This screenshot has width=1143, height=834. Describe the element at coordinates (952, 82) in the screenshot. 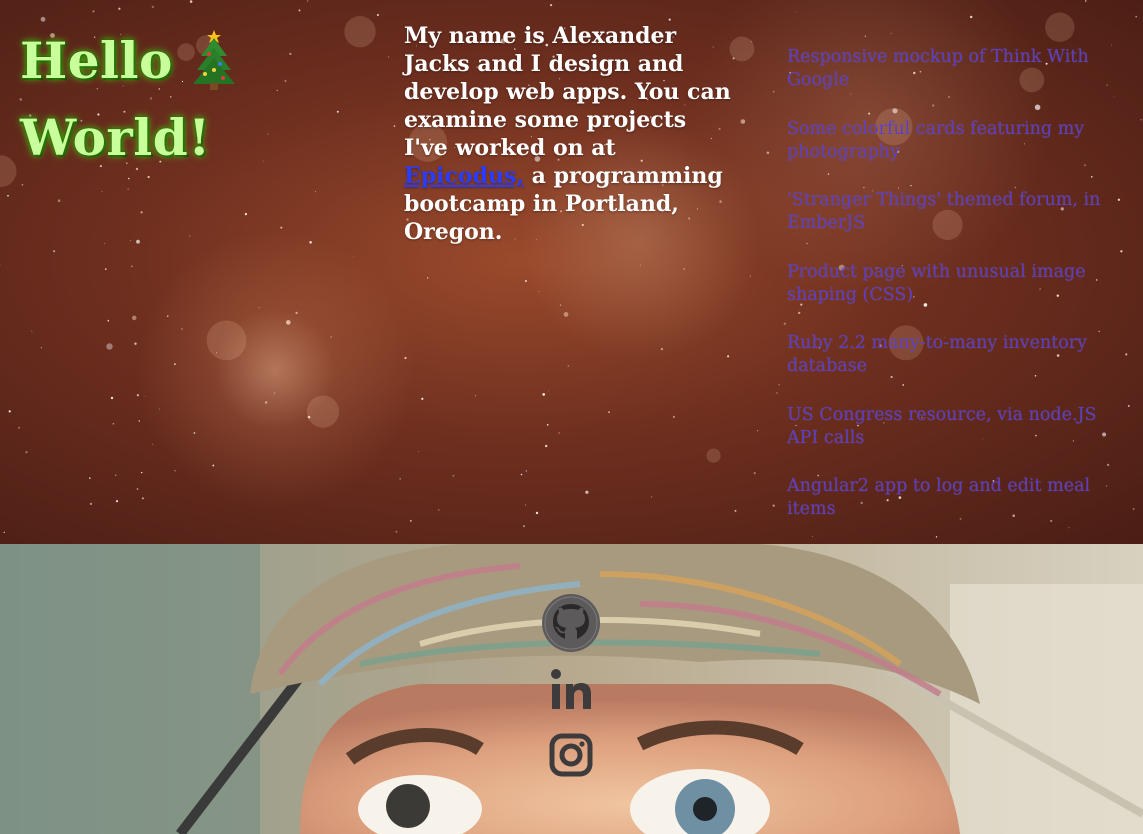

I see `project-link: Responsive mockup of Think With Google` at that location.